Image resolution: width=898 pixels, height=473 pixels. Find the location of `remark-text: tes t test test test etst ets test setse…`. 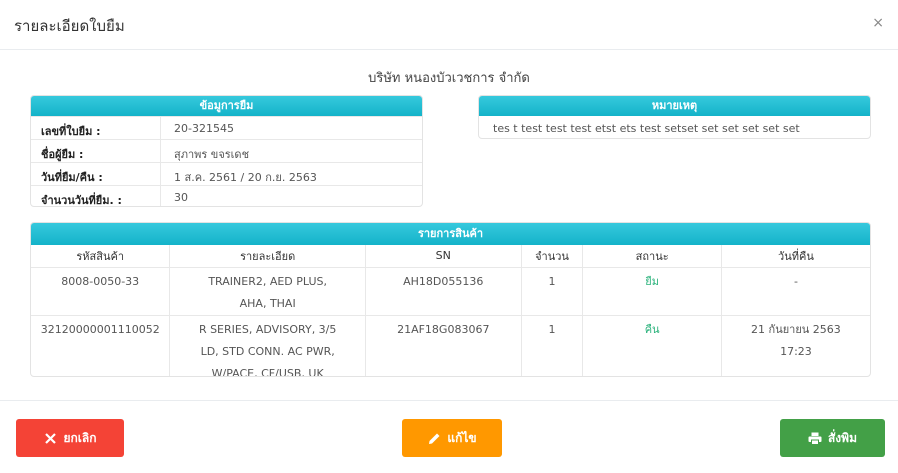

remark-text: tes t test test test etst ets test setse… is located at coordinates (646, 128).